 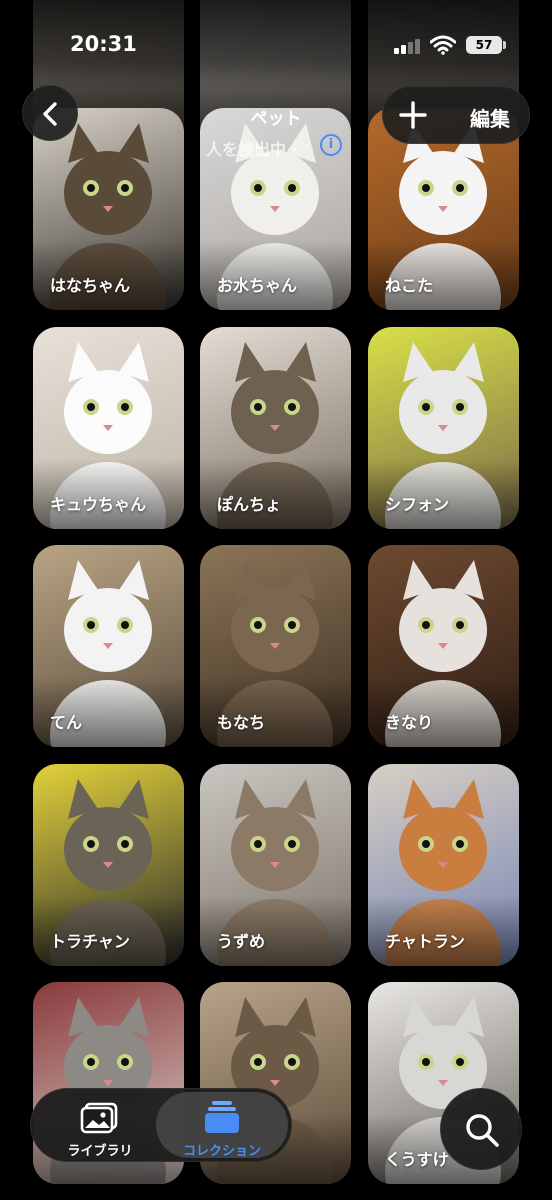 What do you see at coordinates (413, 115) in the screenshot?
I see `plus-icon` at bounding box center [413, 115].